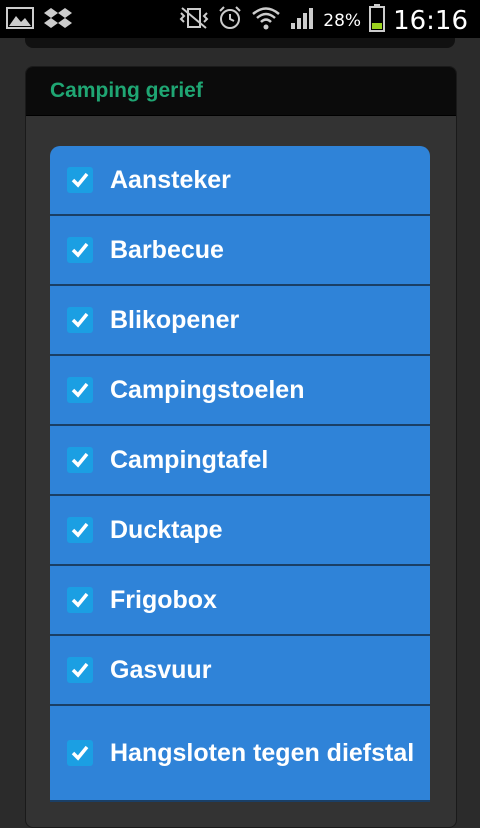 This screenshot has width=480, height=828. Describe the element at coordinates (189, 460) in the screenshot. I see `list-item-label: Campingtafel` at that location.